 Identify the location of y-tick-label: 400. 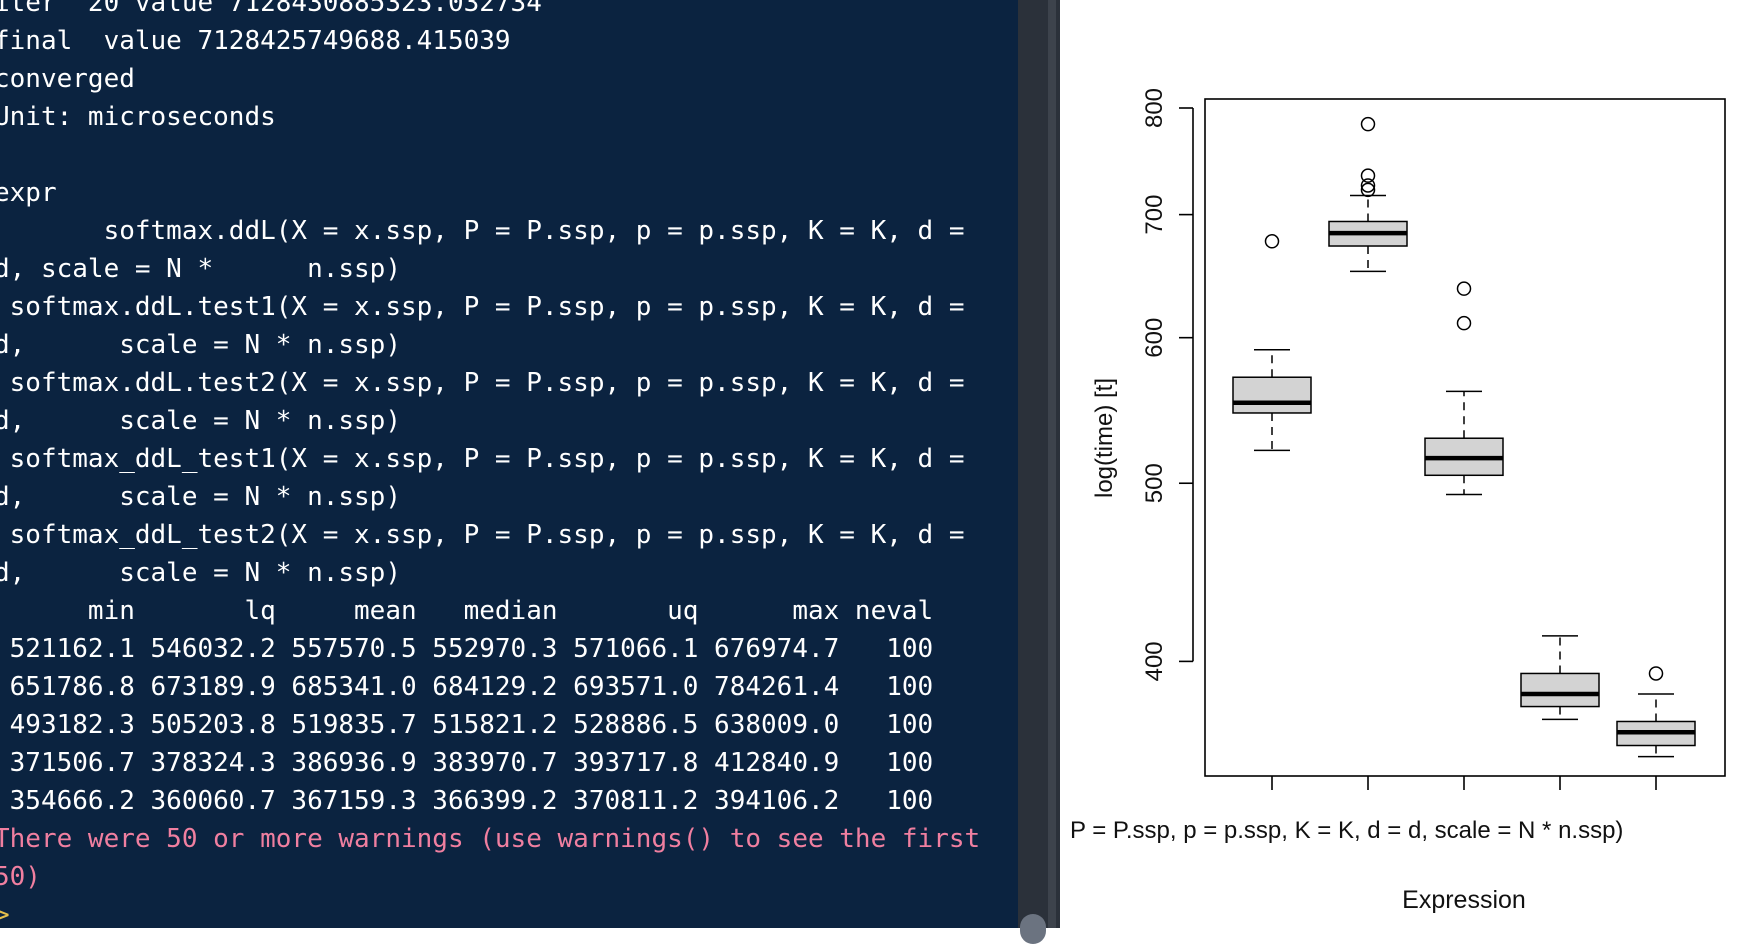
(1154, 661).